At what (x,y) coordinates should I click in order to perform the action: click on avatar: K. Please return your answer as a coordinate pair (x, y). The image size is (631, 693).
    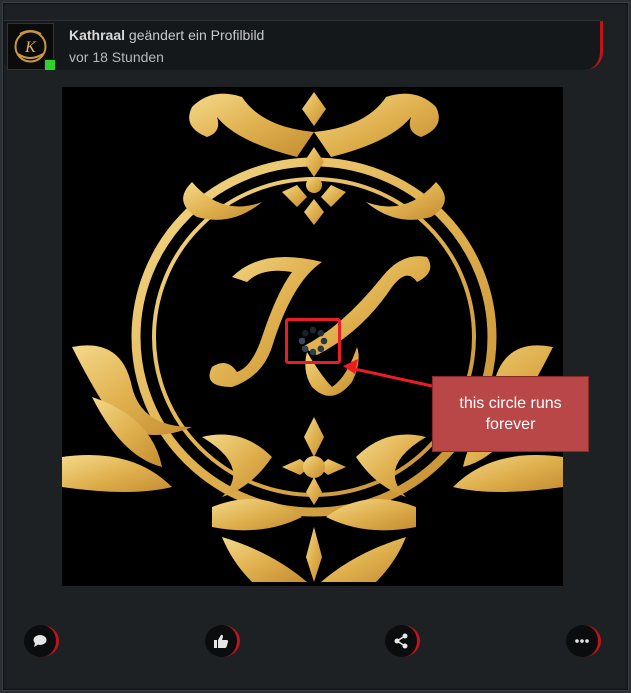
    Looking at the image, I should click on (31, 47).